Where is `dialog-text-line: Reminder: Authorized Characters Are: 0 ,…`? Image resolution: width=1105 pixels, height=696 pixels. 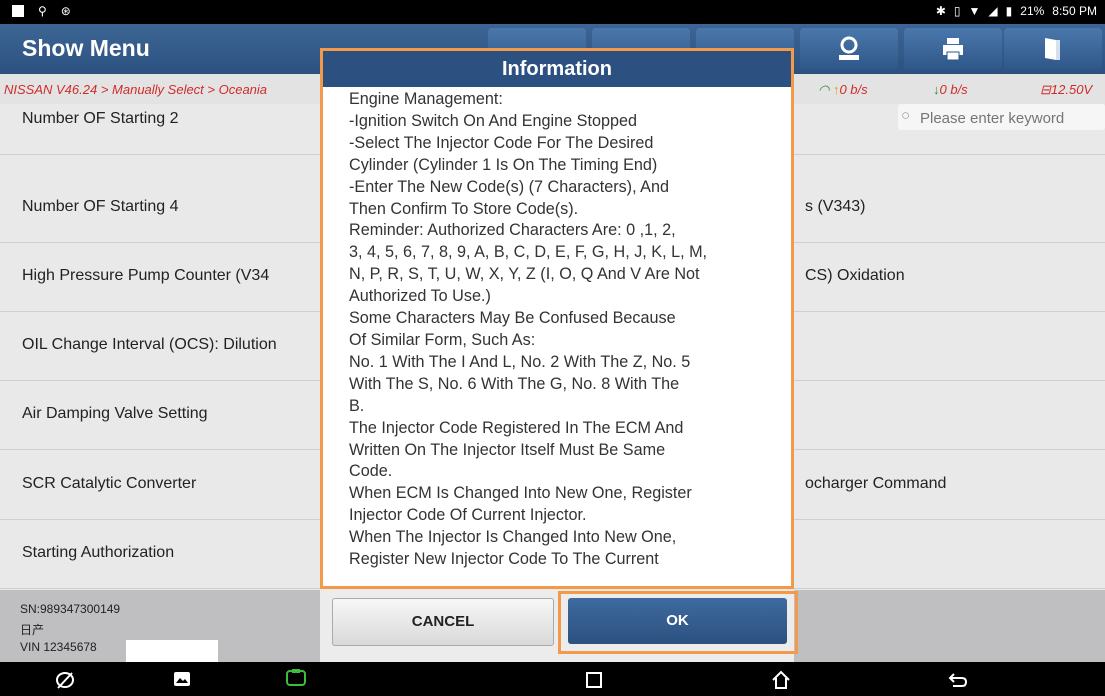
dialog-text-line: Reminder: Authorized Characters Are: 0 ,… is located at coordinates (512, 230).